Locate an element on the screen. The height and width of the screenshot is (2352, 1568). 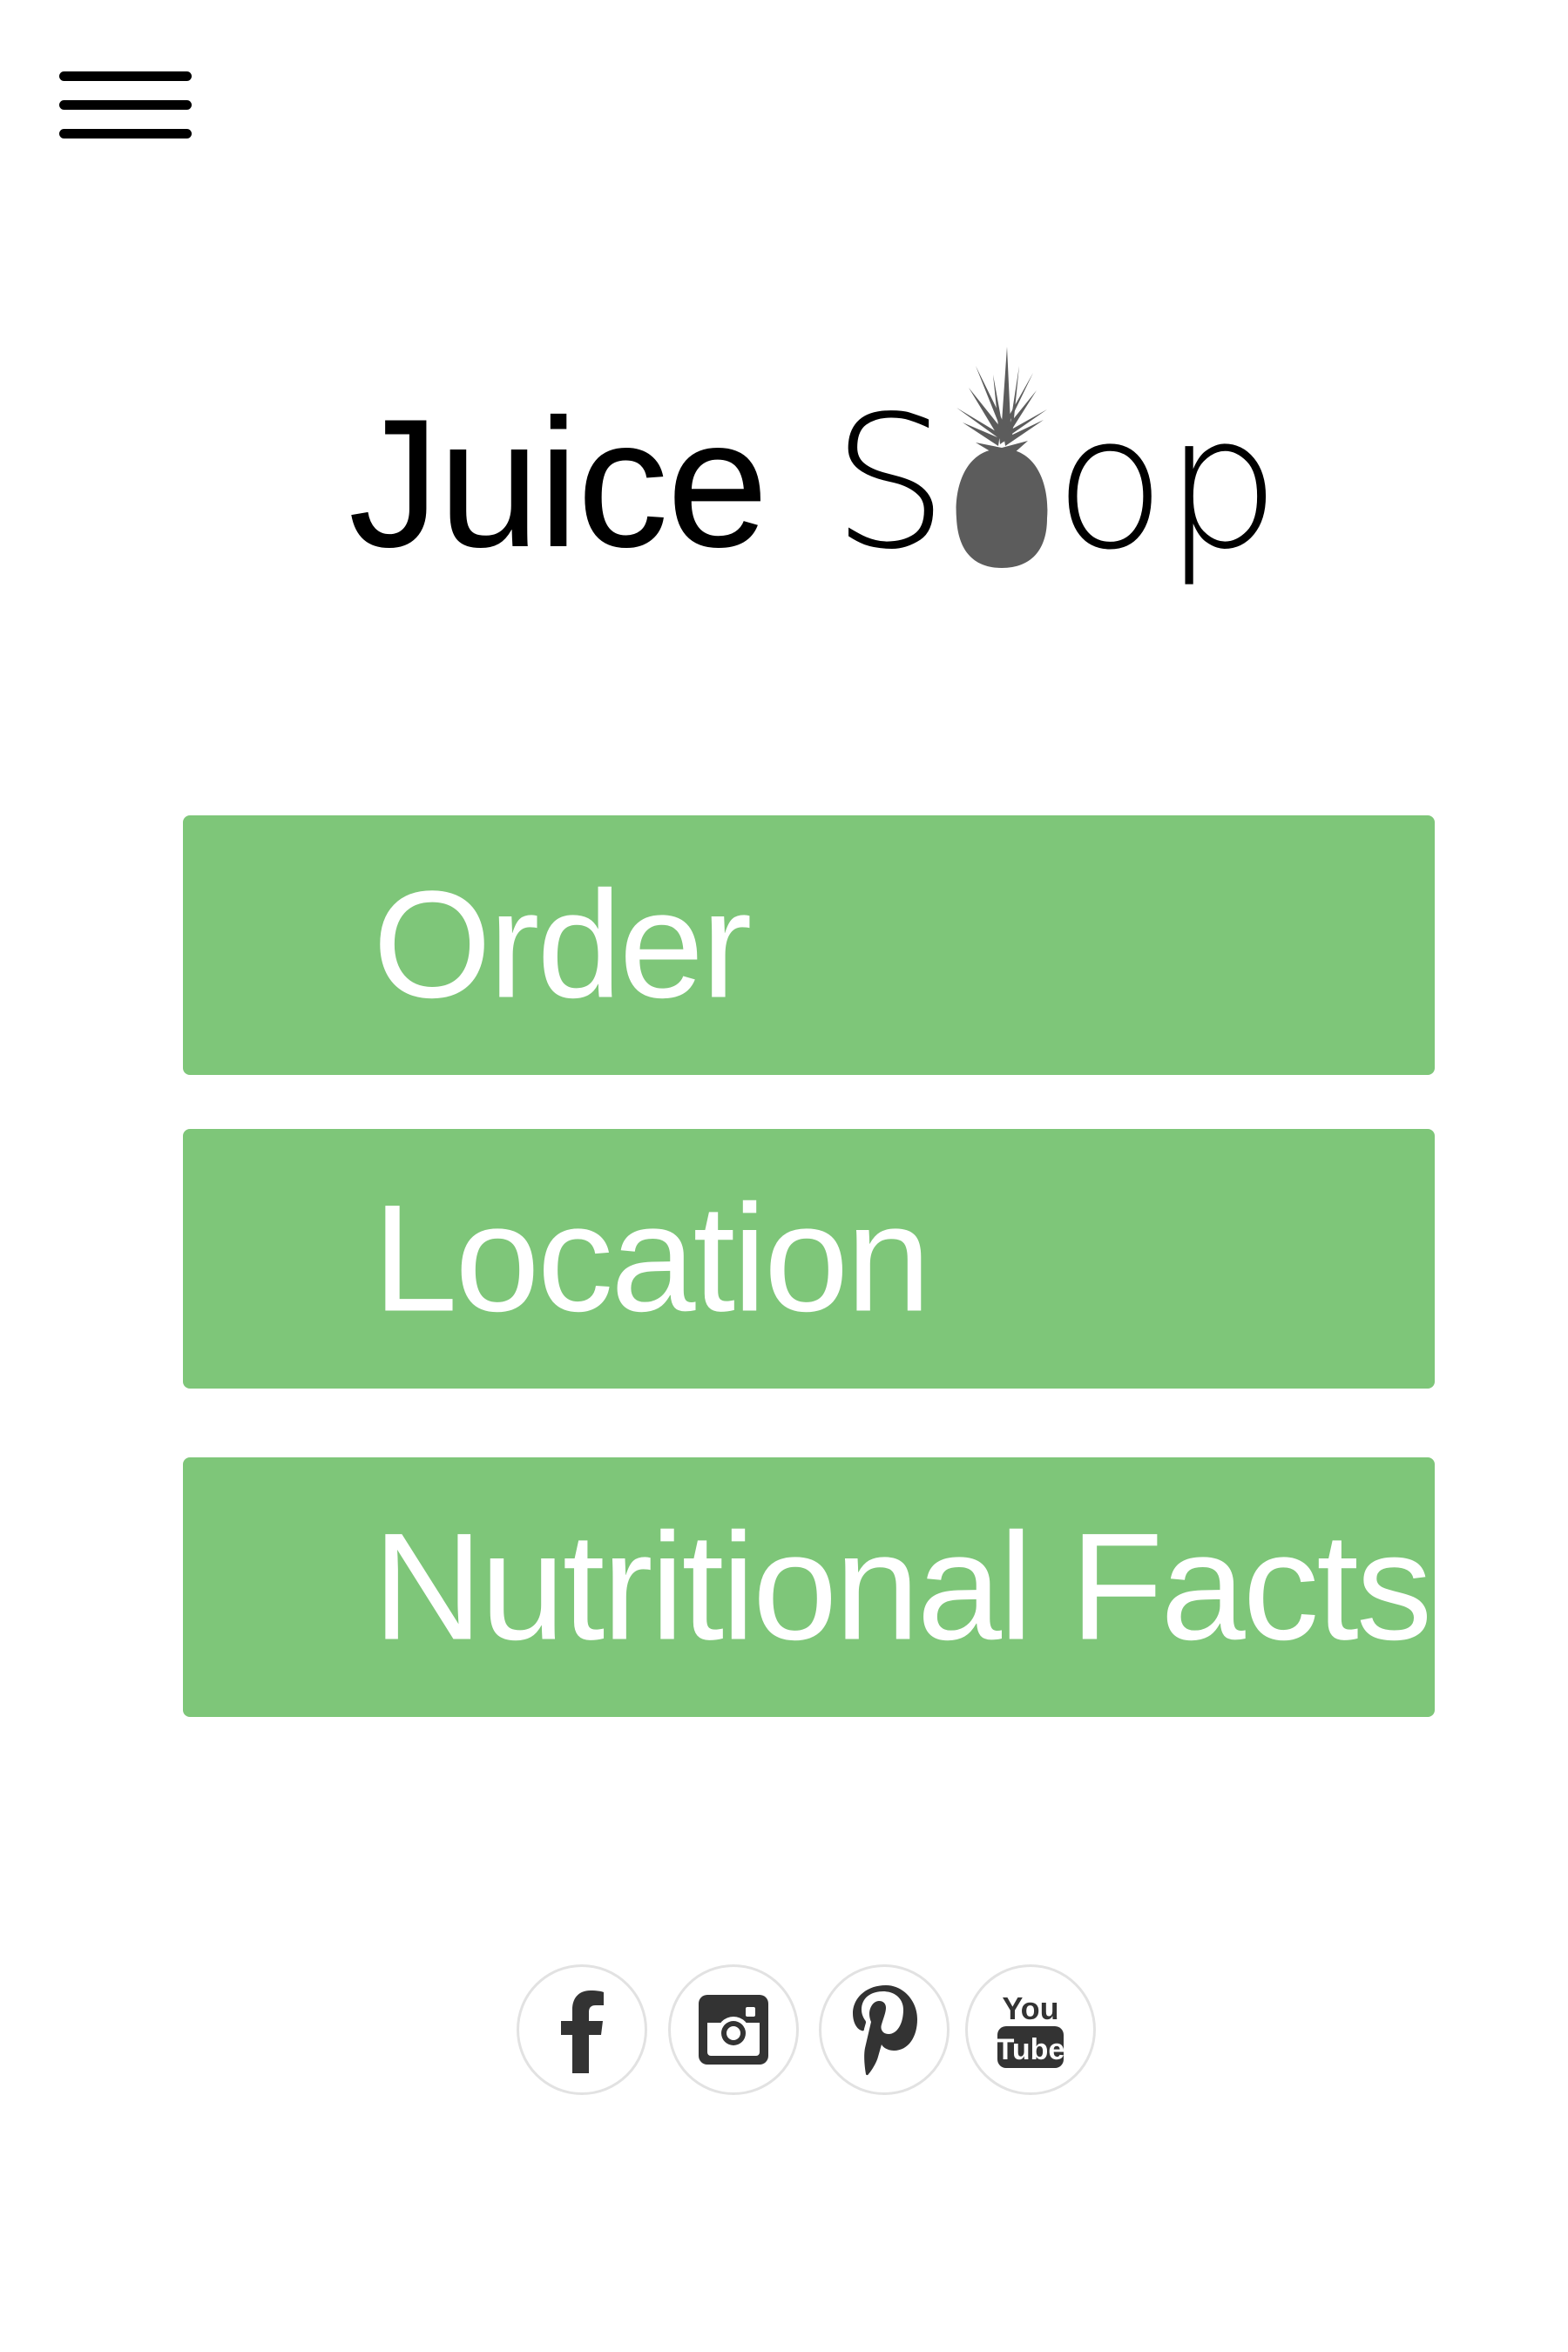
youtube-icon: You Tube is located at coordinates (1031, 2029).